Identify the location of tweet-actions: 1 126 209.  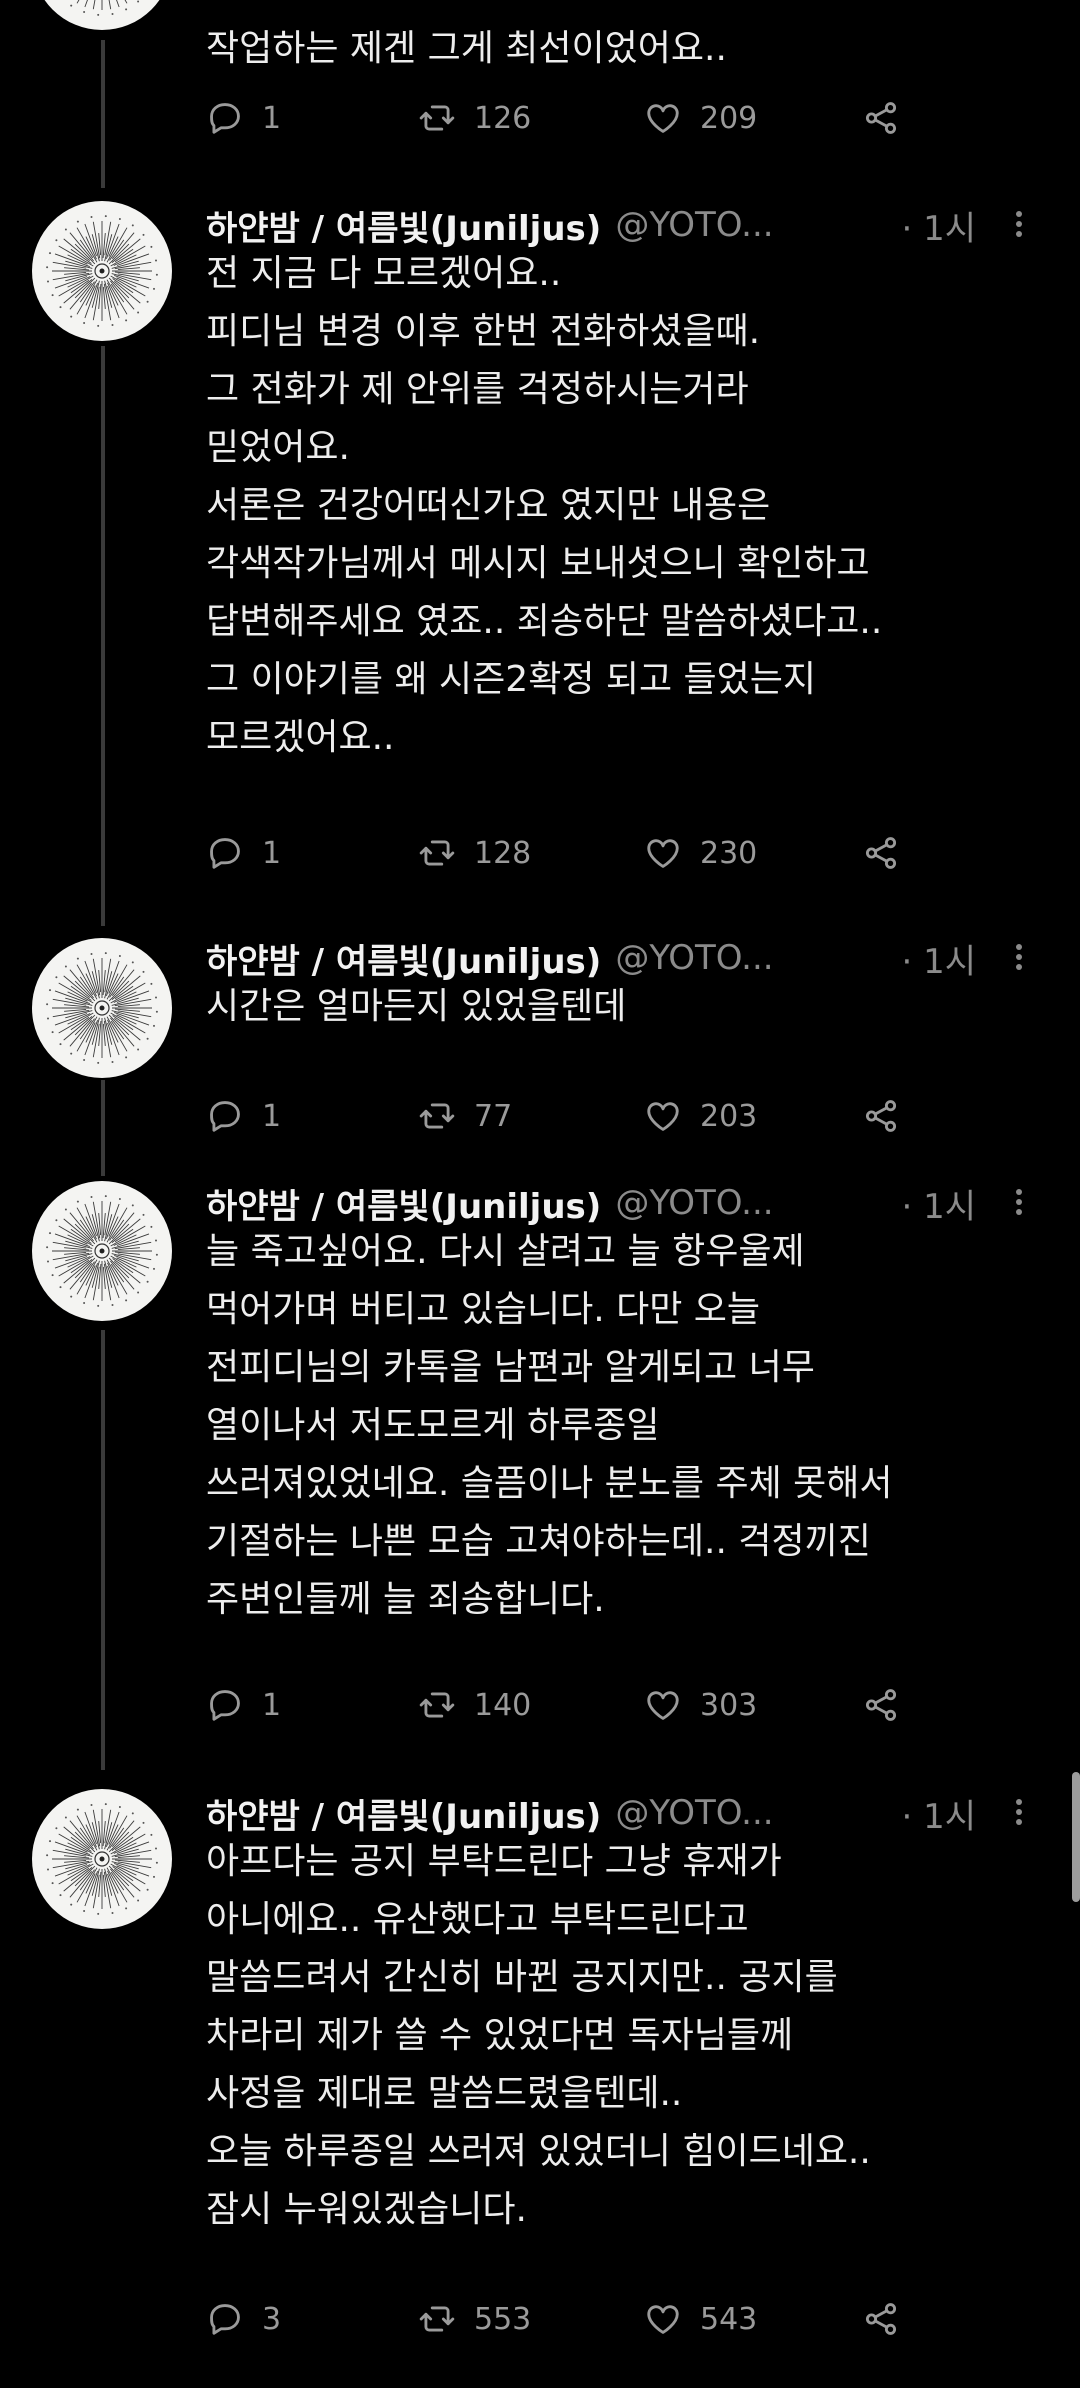
(566, 118).